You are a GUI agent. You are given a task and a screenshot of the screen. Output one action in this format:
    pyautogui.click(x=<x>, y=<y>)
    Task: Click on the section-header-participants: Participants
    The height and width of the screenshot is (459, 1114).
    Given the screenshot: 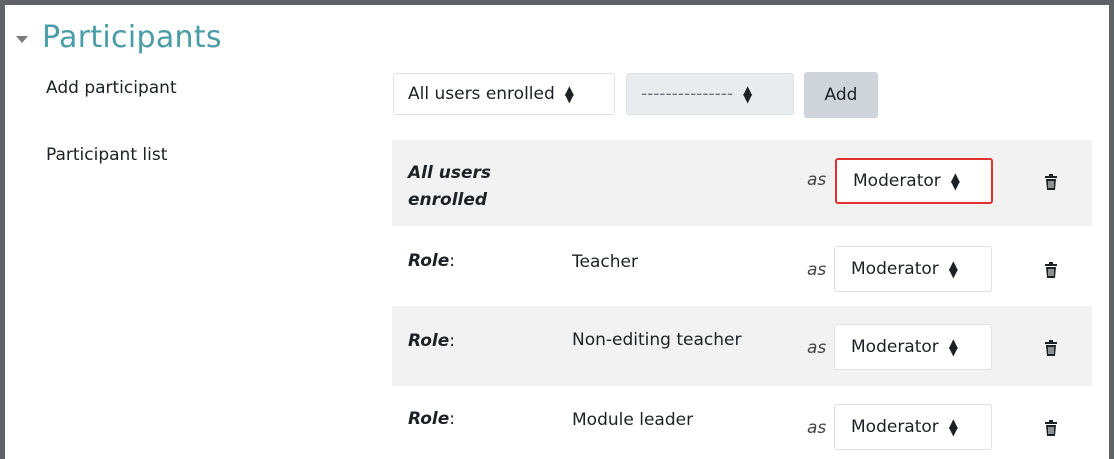 What is the action you would take?
    pyautogui.click(x=119, y=37)
    